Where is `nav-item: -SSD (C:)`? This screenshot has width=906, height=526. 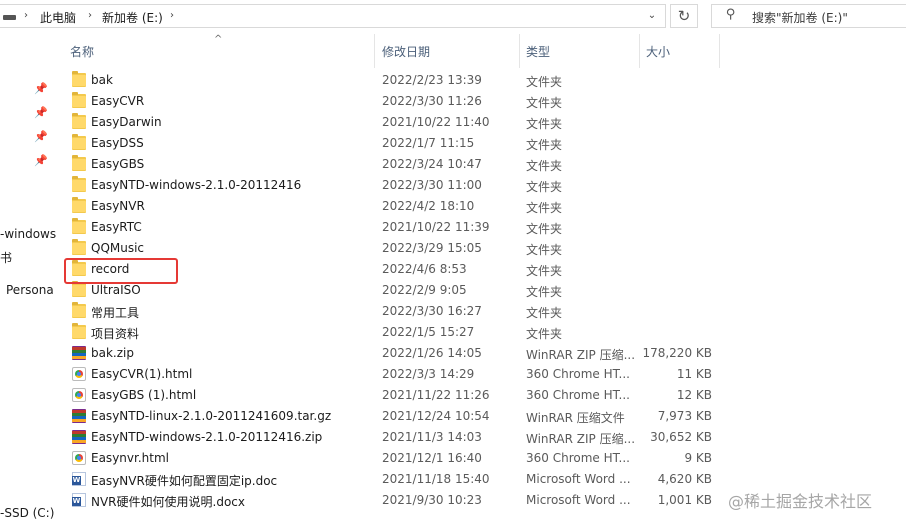 nav-item: -SSD (C:) is located at coordinates (27, 513).